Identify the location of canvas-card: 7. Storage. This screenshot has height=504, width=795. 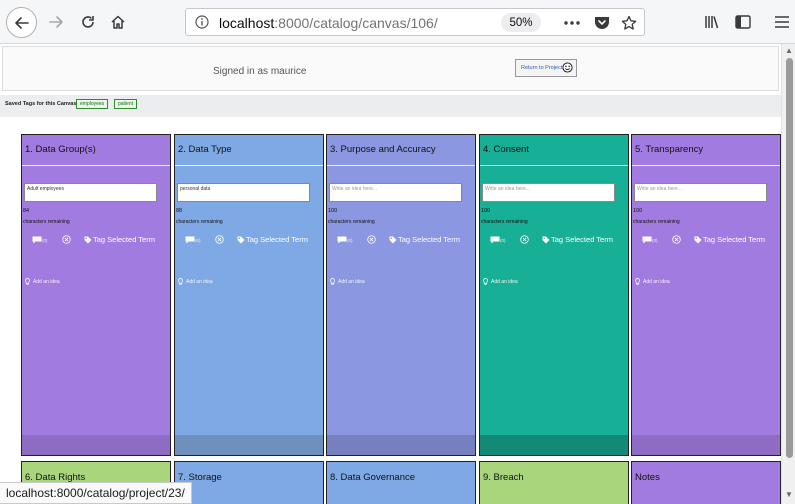
(249, 482).